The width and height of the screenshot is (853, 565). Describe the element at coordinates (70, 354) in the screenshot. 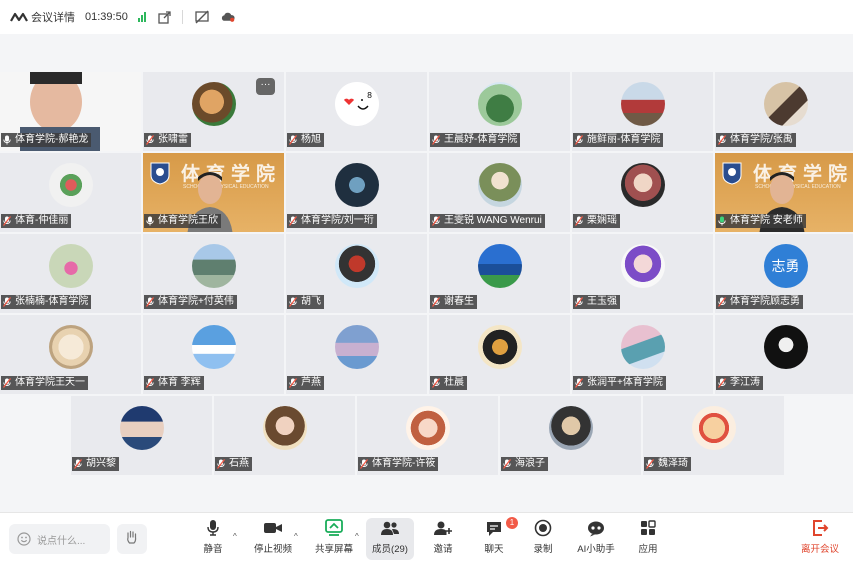

I see `participant-tile: 体育学院王天一` at that location.